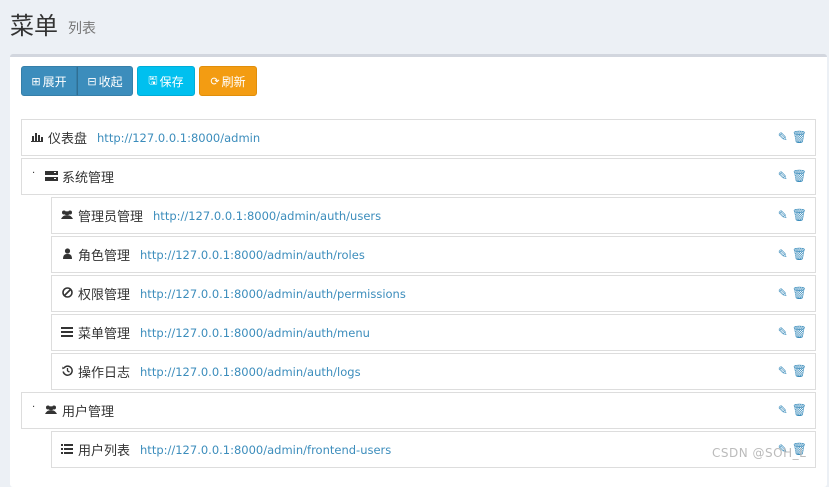 This screenshot has height=487, width=829. Describe the element at coordinates (67, 293) in the screenshot. I see `ban-icon` at that location.